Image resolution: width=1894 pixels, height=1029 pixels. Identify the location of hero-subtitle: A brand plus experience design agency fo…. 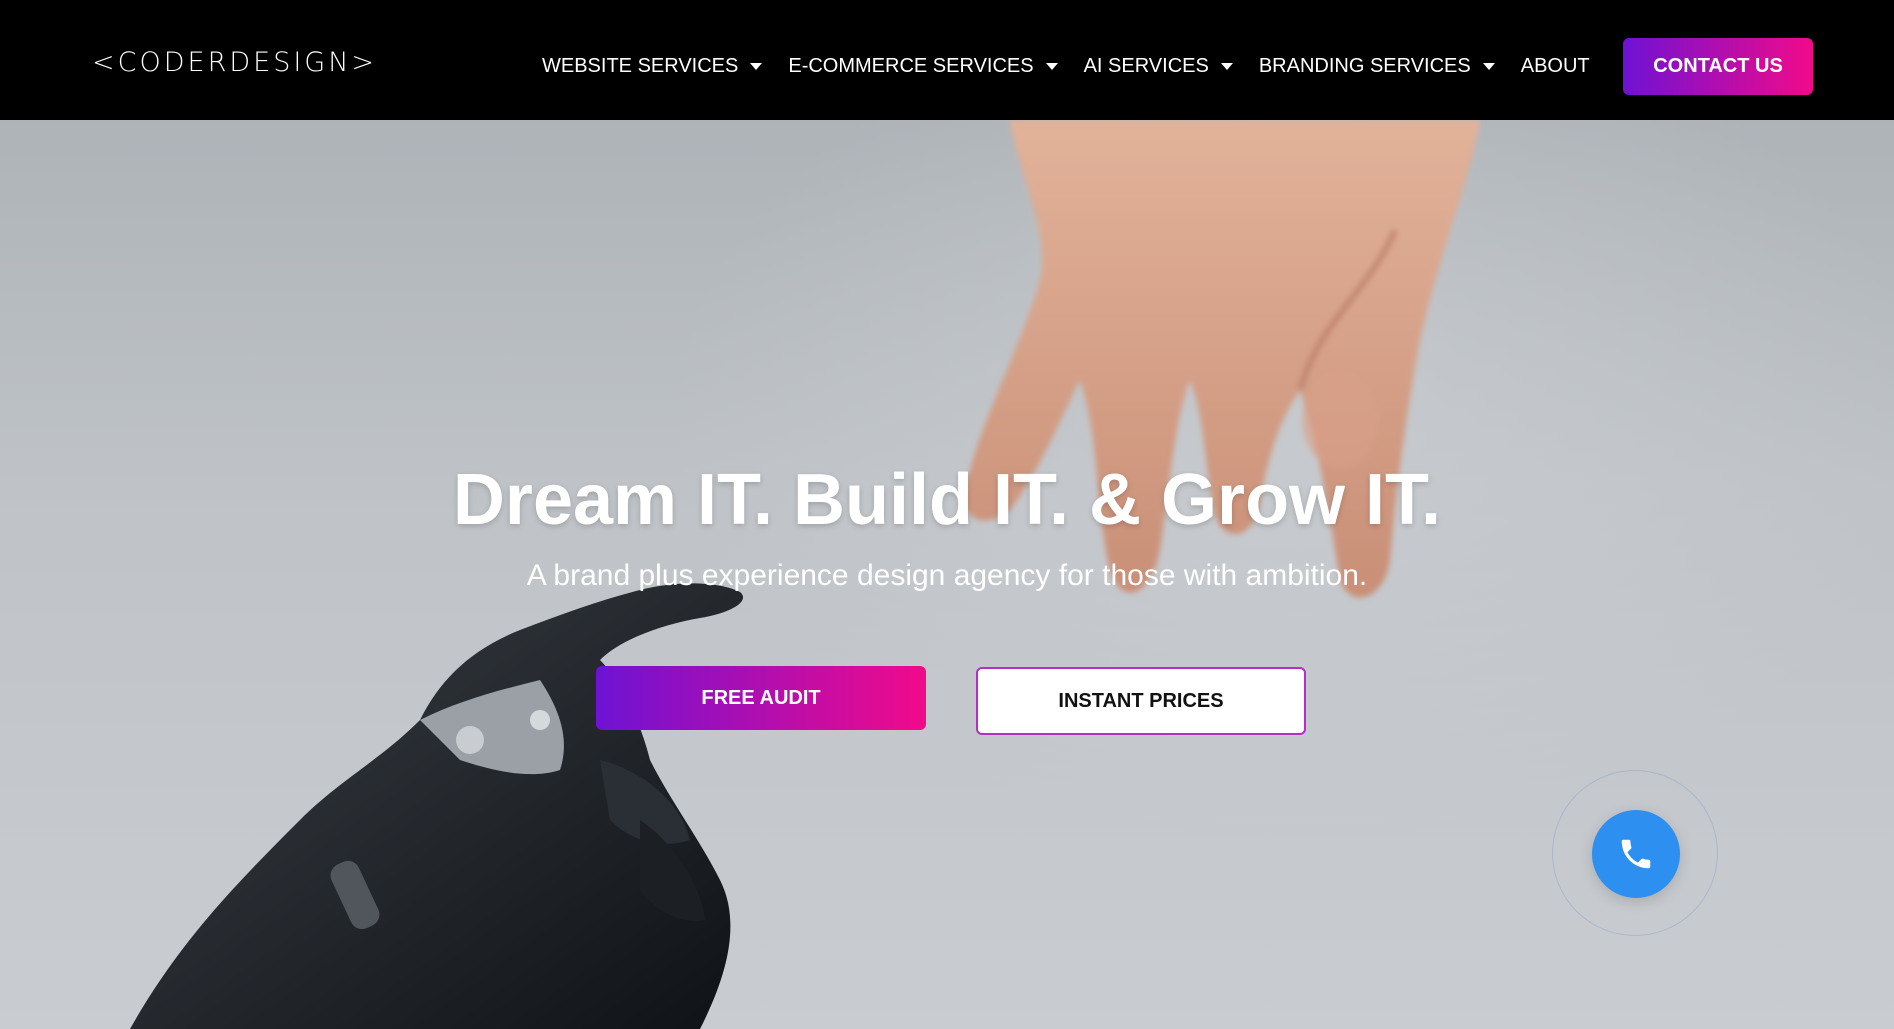
(947, 575).